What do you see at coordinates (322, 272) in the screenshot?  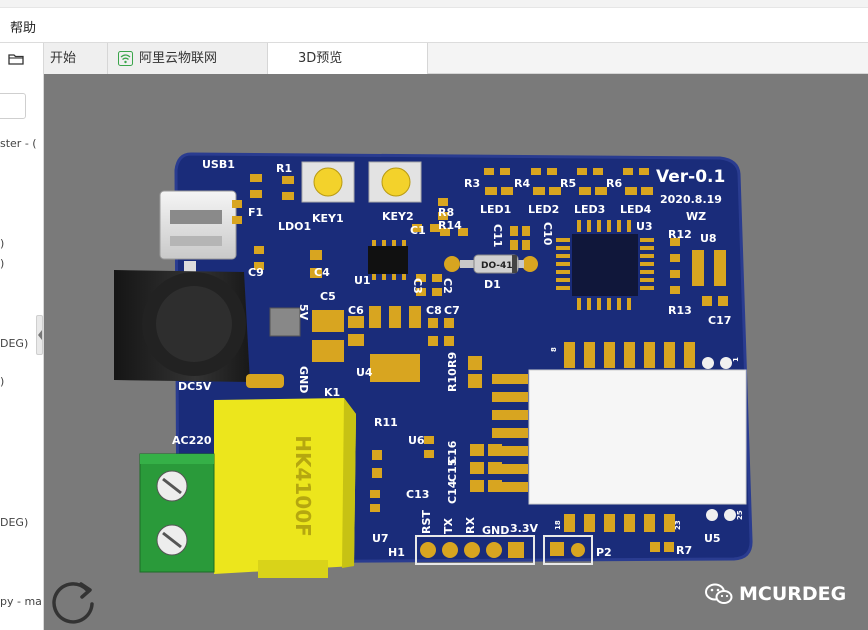 I see `label-c4: C4` at bounding box center [322, 272].